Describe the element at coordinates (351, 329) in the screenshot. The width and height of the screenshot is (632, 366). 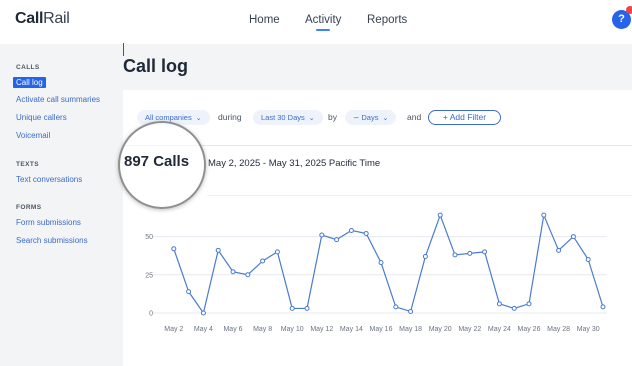
I see `x-tick-label: May 14` at that location.